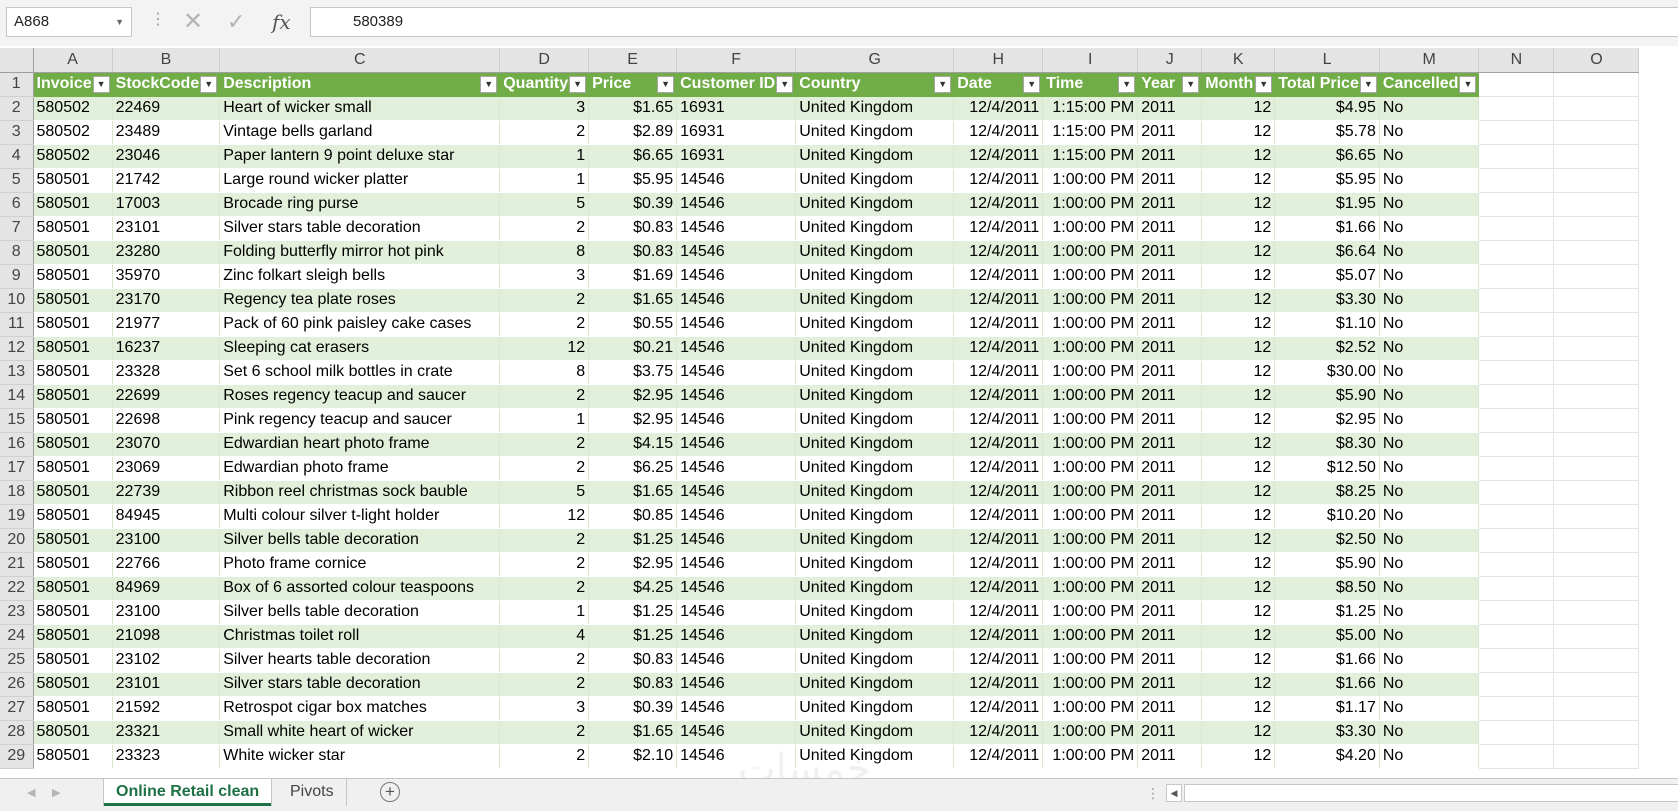 This screenshot has width=1678, height=811. What do you see at coordinates (633, 156) in the screenshot?
I see `cell-price: $6.65` at bounding box center [633, 156].